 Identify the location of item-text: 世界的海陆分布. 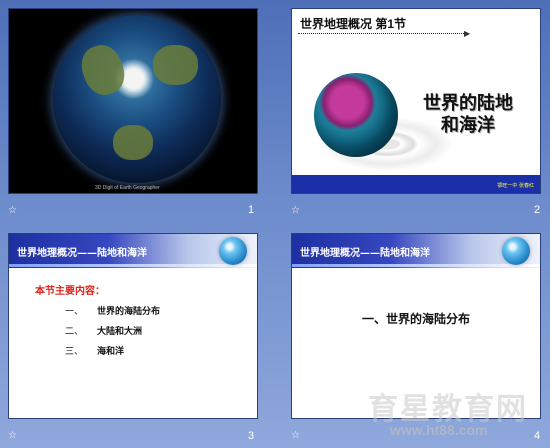
(129, 312).